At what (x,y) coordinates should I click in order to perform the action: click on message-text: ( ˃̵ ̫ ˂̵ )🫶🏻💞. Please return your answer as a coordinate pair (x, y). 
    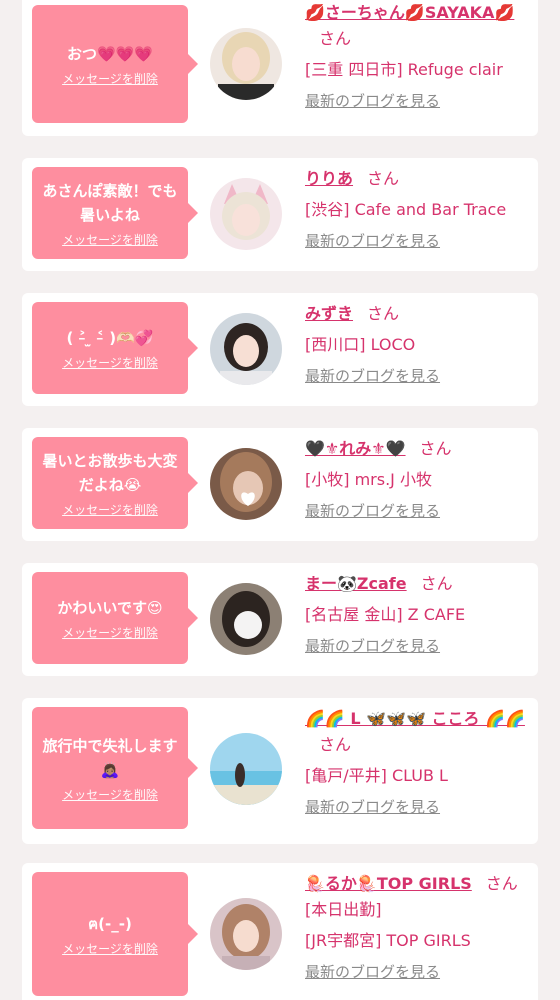
    Looking at the image, I should click on (110, 337).